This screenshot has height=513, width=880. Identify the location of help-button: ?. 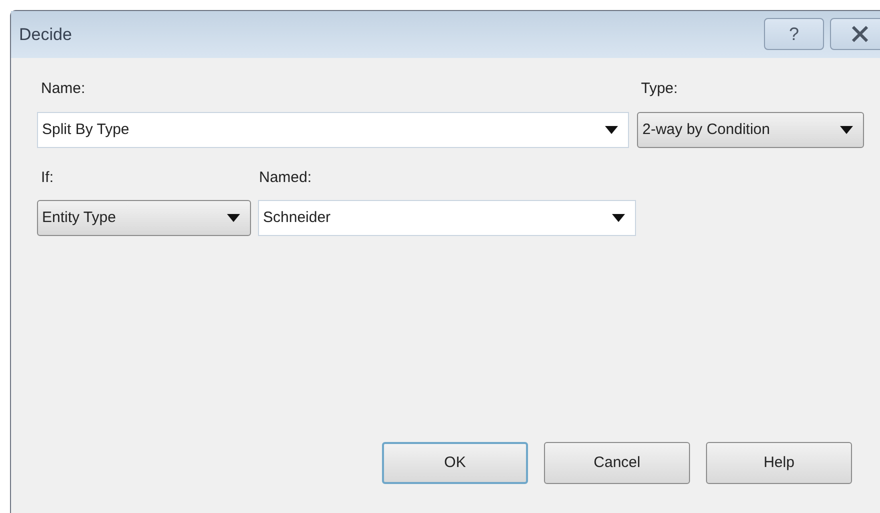
(794, 34).